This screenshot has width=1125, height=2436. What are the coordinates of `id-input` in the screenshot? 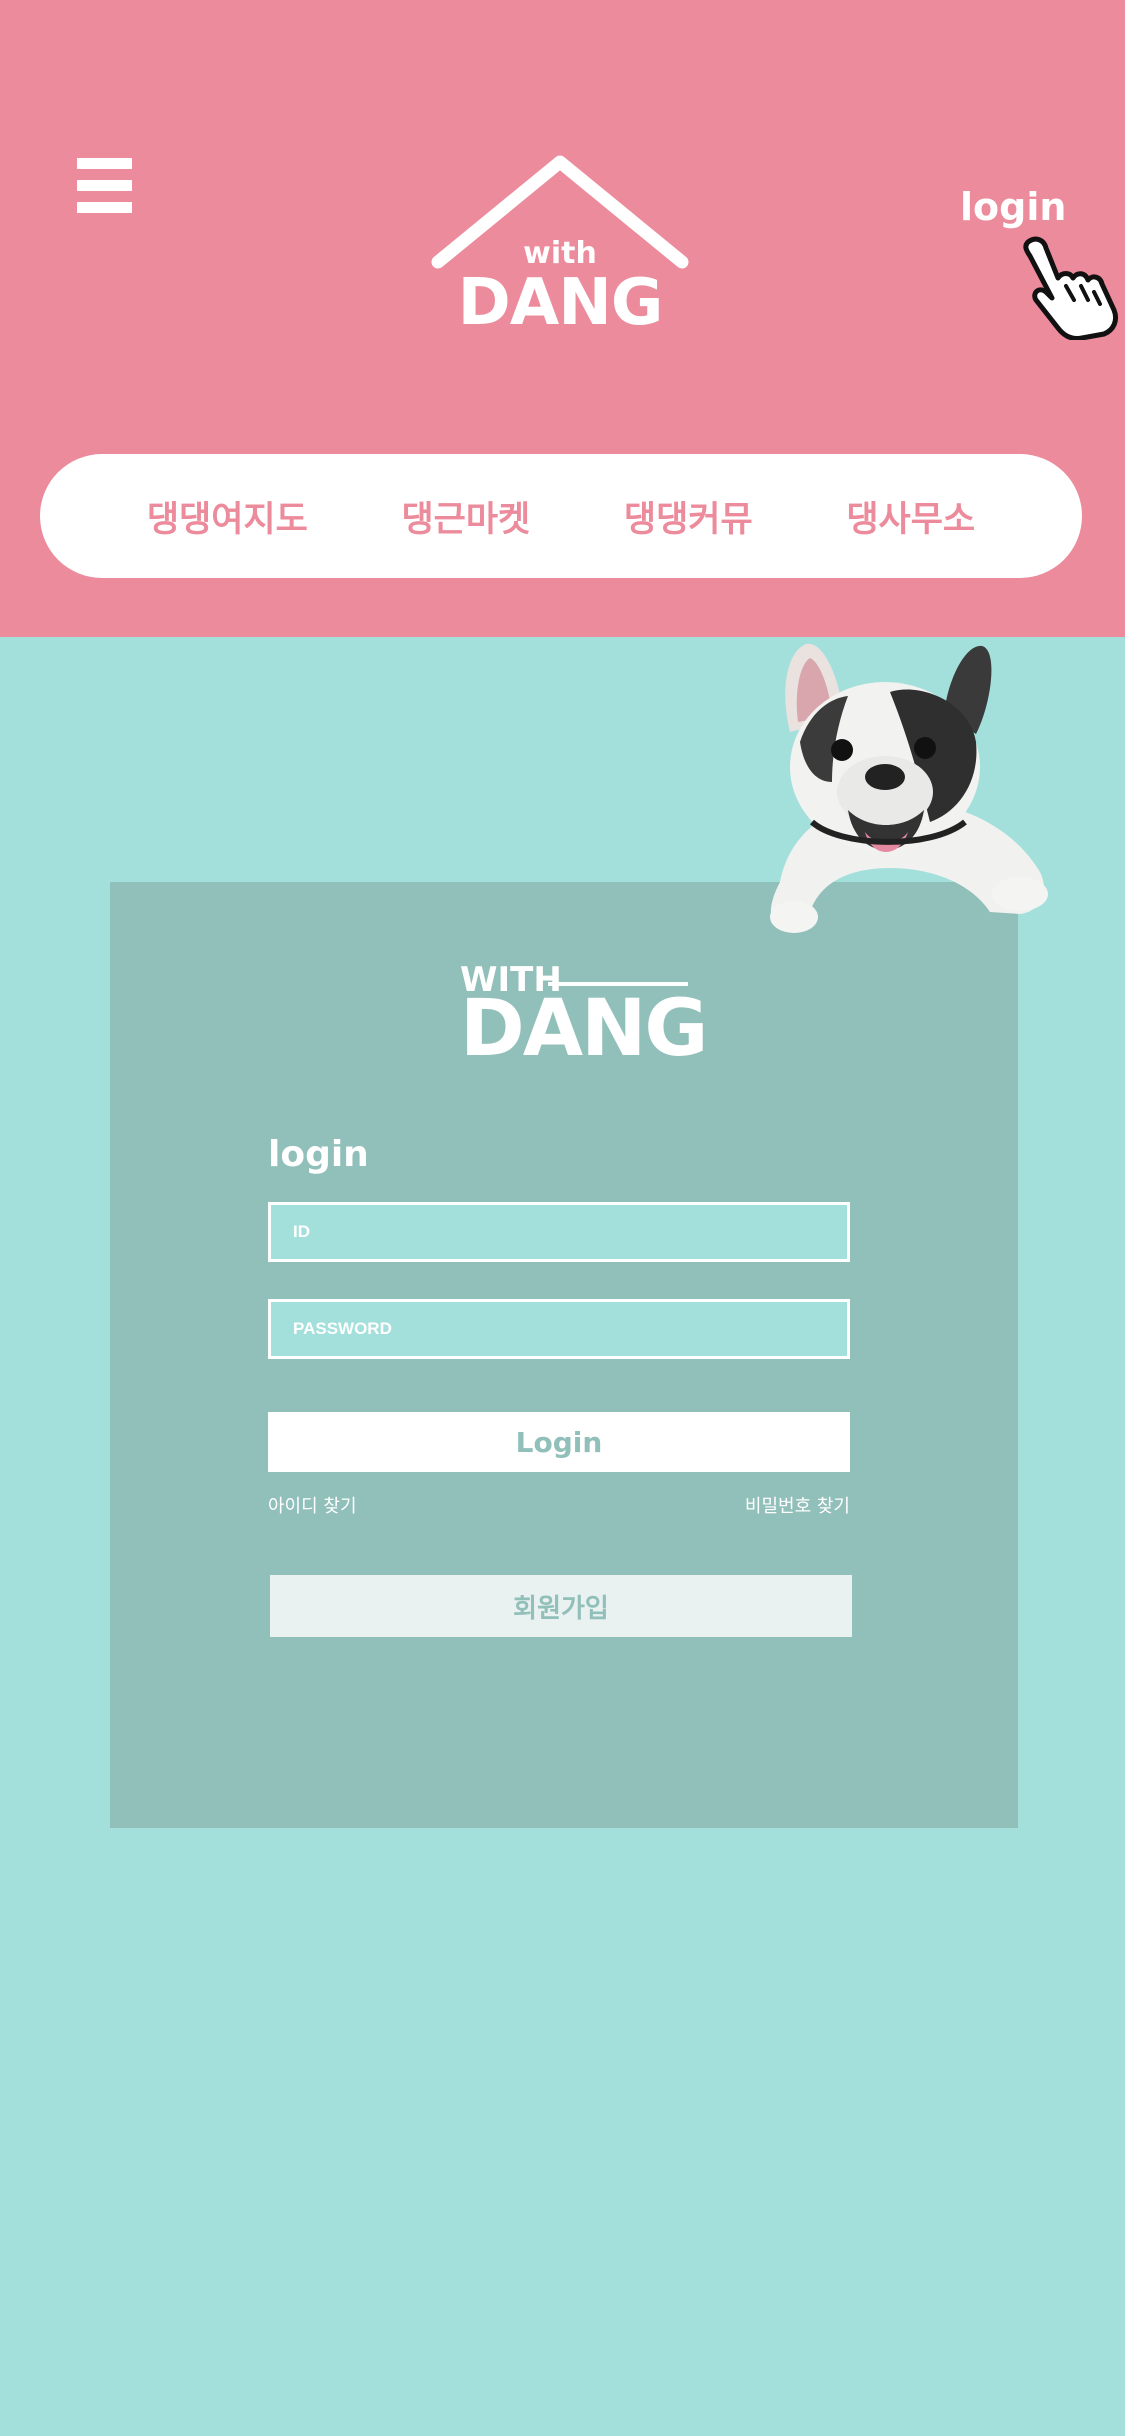 It's located at (559, 1232).